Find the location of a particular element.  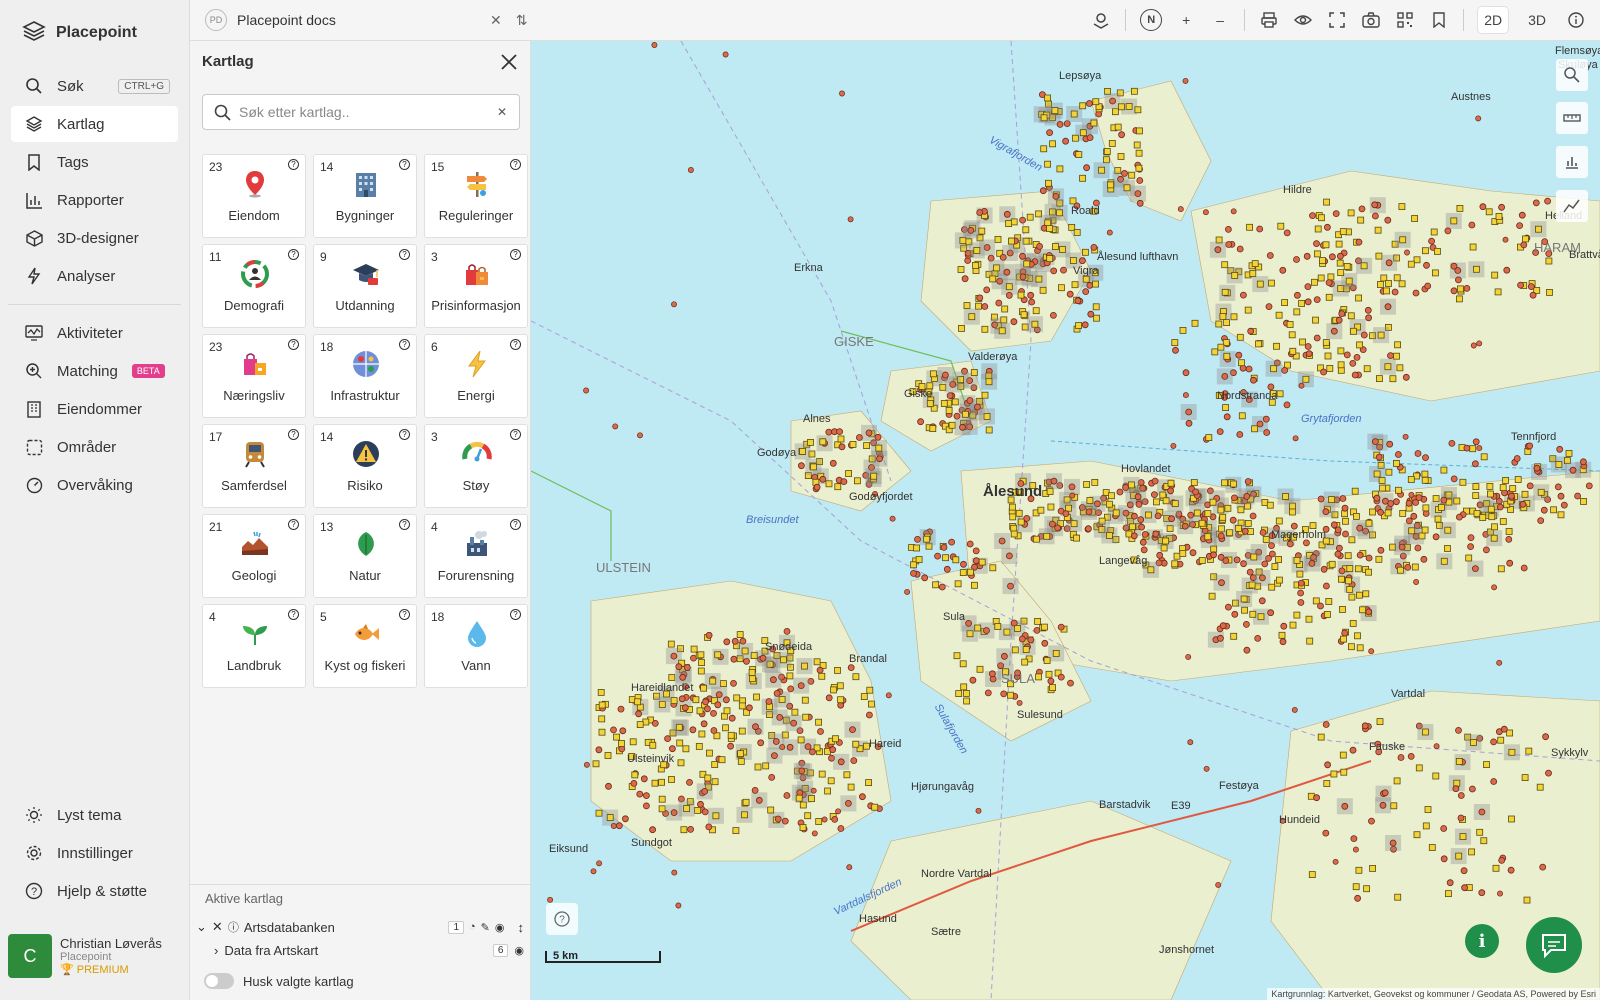

eye-icon is located at coordinates (1303, 20).